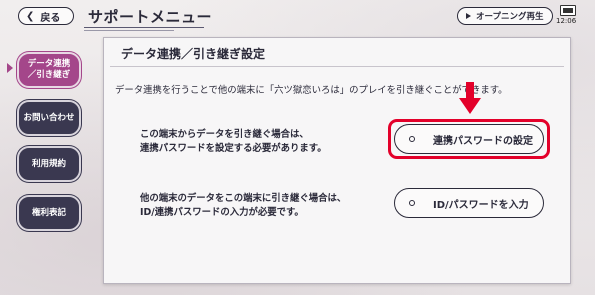 The height and width of the screenshot is (295, 595). Describe the element at coordinates (144, 27) in the screenshot. I see `title-underline` at that location.